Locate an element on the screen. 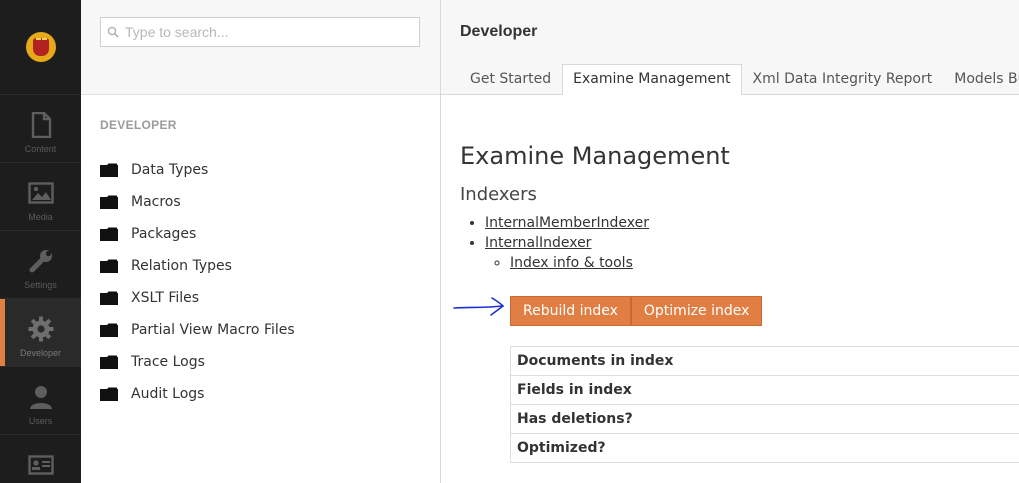 The width and height of the screenshot is (1019, 483). section-content-label: Content is located at coordinates (40, 149).